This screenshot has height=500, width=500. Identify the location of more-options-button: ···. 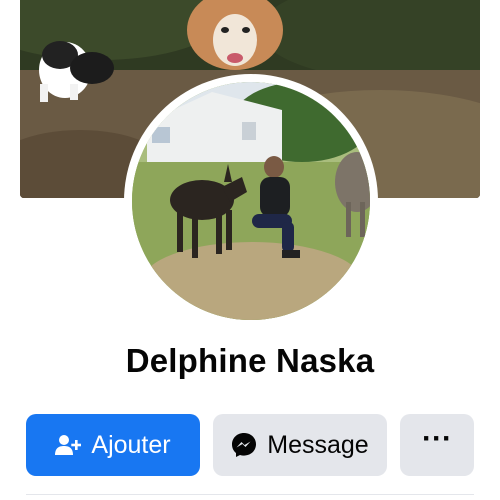
(437, 445).